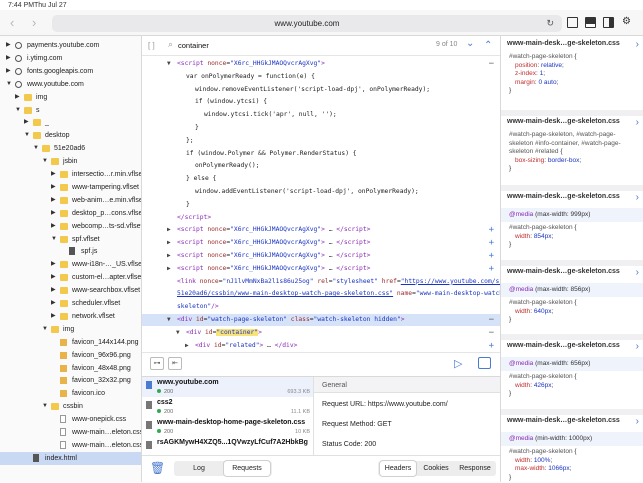  I want to click on tree-item: favicon_144x144.png, so click(70, 342).